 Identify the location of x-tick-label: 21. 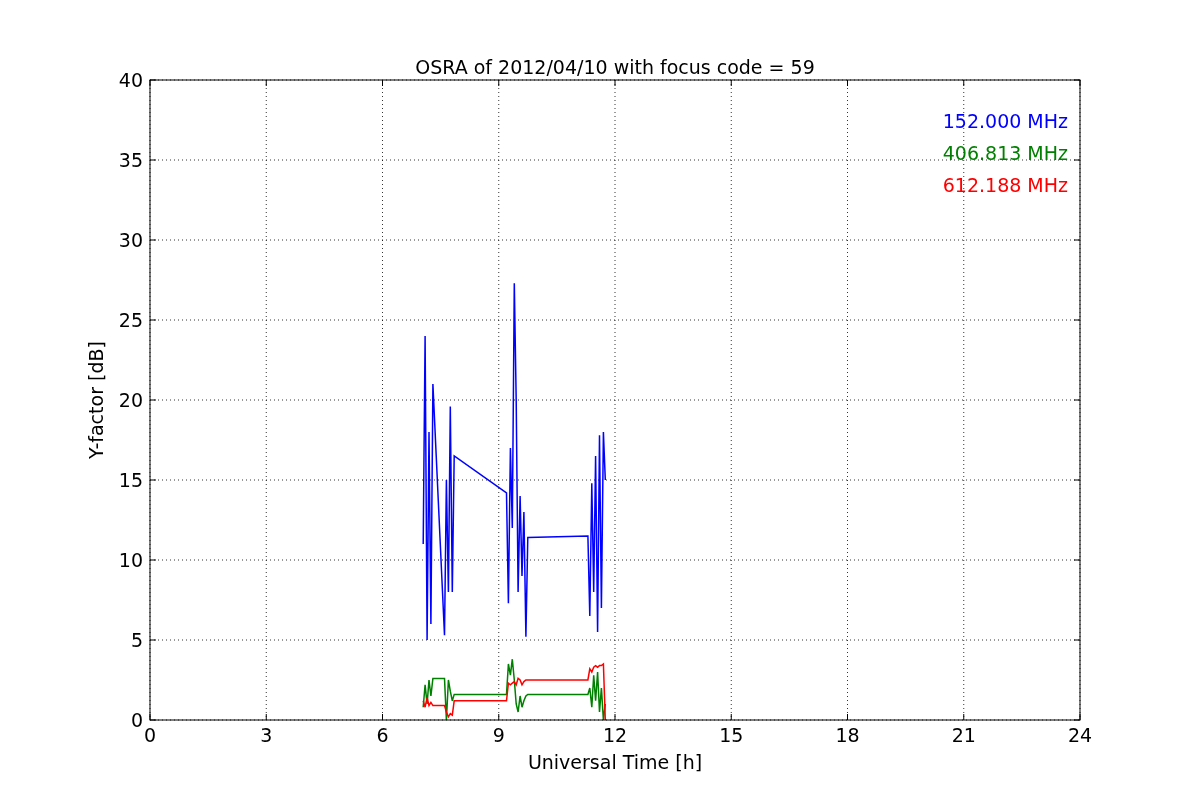
(963, 735).